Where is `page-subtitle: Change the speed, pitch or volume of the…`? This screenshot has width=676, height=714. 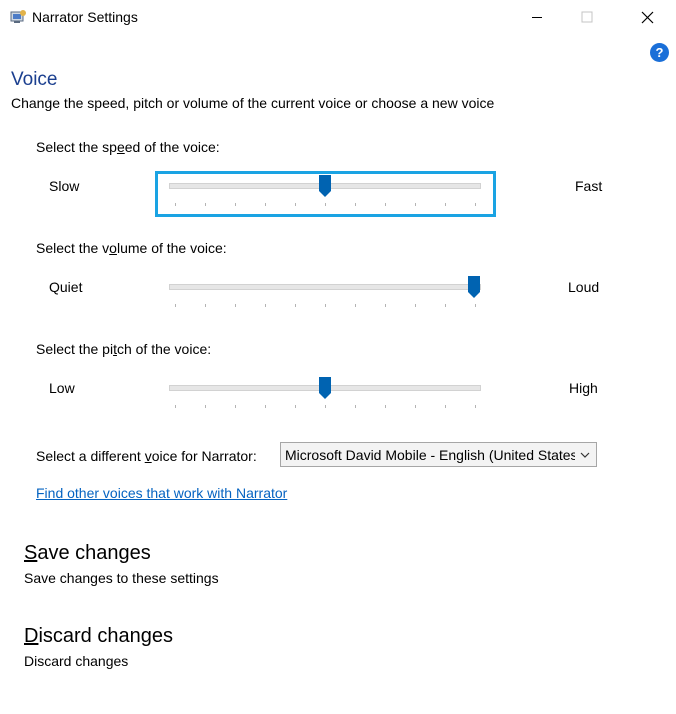
page-subtitle: Change the speed, pitch or volume of the… is located at coordinates (253, 103).